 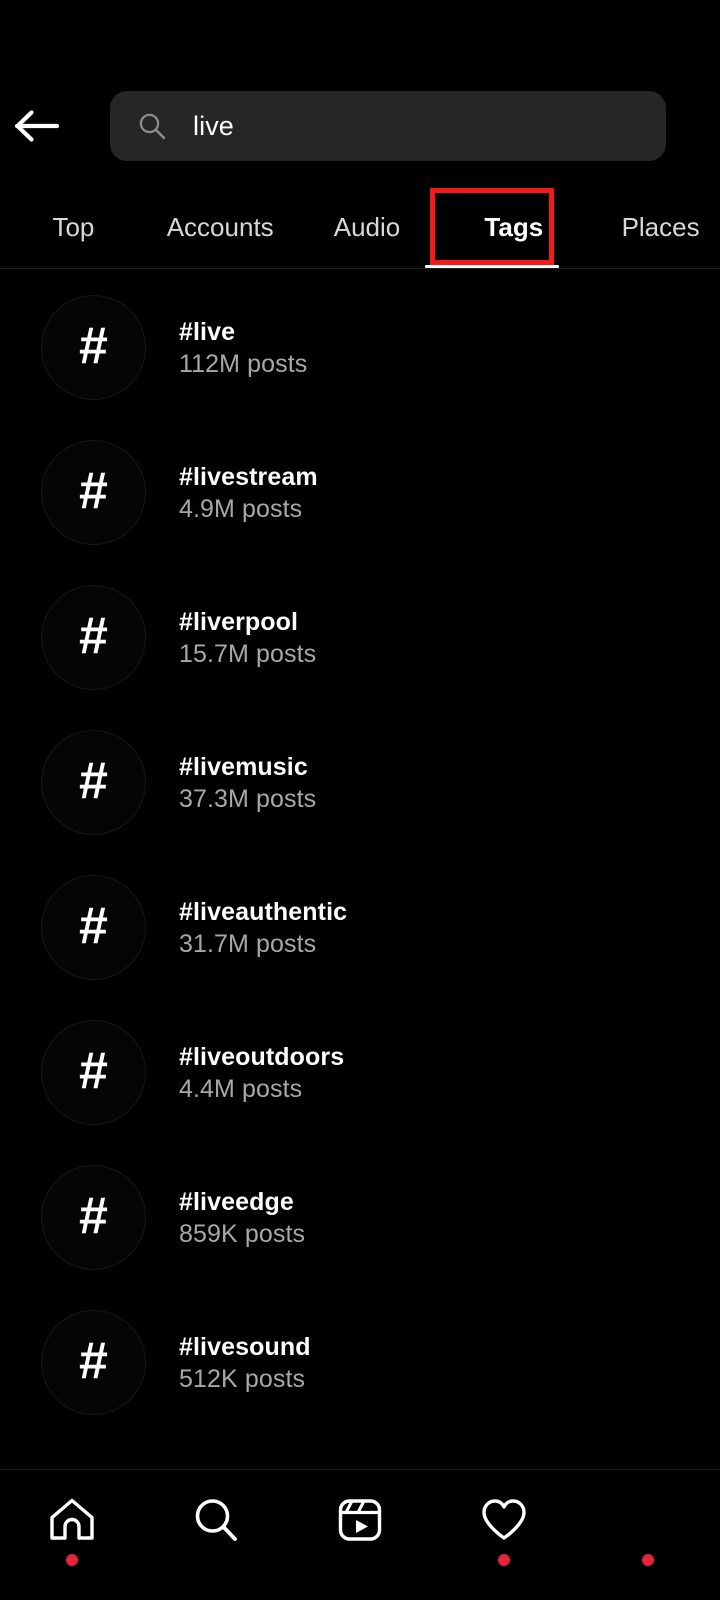 I want to click on search-header: live, so click(x=360, y=126).